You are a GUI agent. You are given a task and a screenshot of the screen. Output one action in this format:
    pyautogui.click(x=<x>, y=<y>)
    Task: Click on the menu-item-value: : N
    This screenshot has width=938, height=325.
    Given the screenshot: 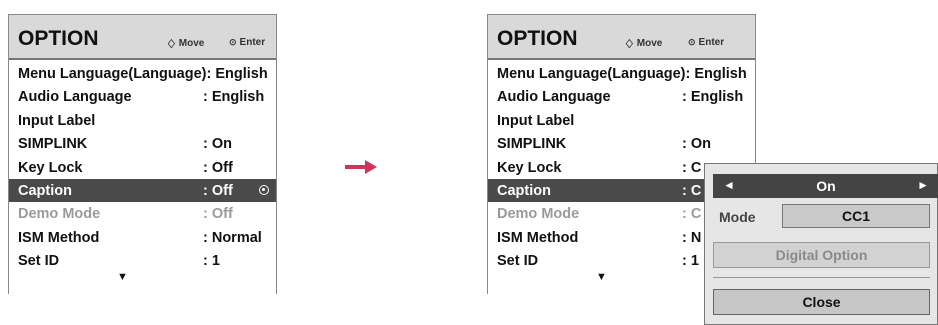 What is the action you would take?
    pyautogui.click(x=692, y=237)
    